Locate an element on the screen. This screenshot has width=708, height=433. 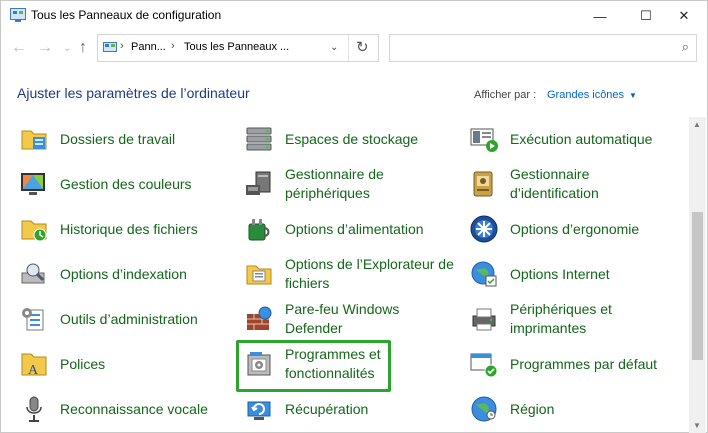
power-options-icon is located at coordinates (259, 230).